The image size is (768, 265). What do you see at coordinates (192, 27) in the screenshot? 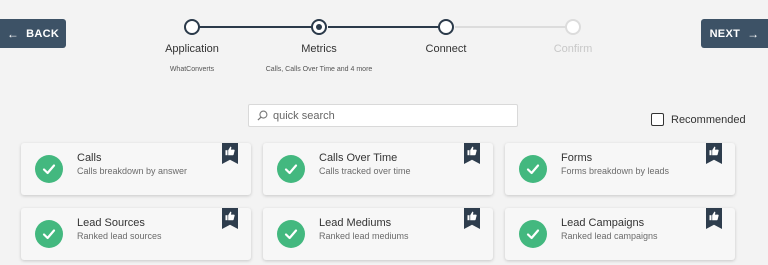
I see `step-dot-application` at bounding box center [192, 27].